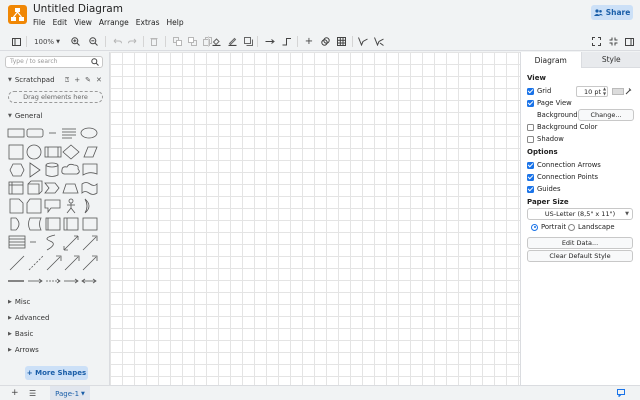 Image resolution: width=640 pixels, height=400 pixels. I want to click on arrow-line-shape, so click(71, 281).